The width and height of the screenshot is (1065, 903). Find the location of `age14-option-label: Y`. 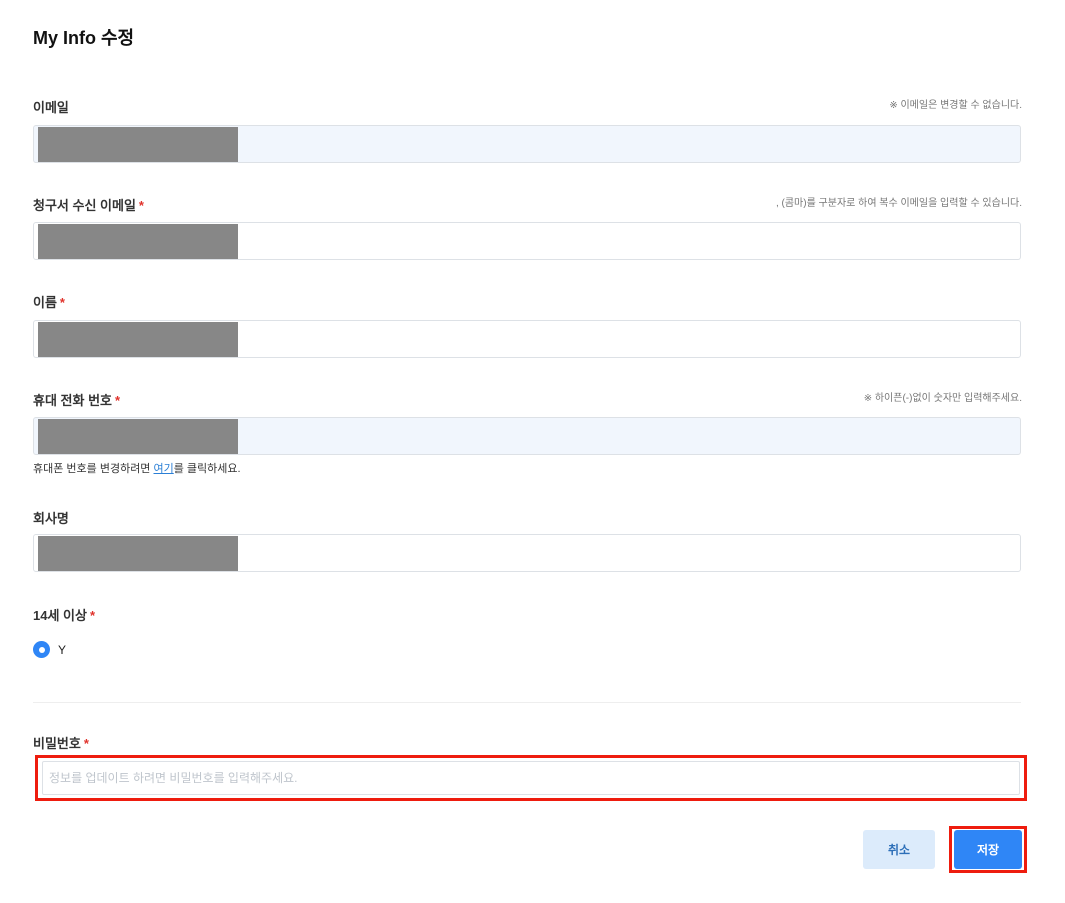

age14-option-label: Y is located at coordinates (62, 649).